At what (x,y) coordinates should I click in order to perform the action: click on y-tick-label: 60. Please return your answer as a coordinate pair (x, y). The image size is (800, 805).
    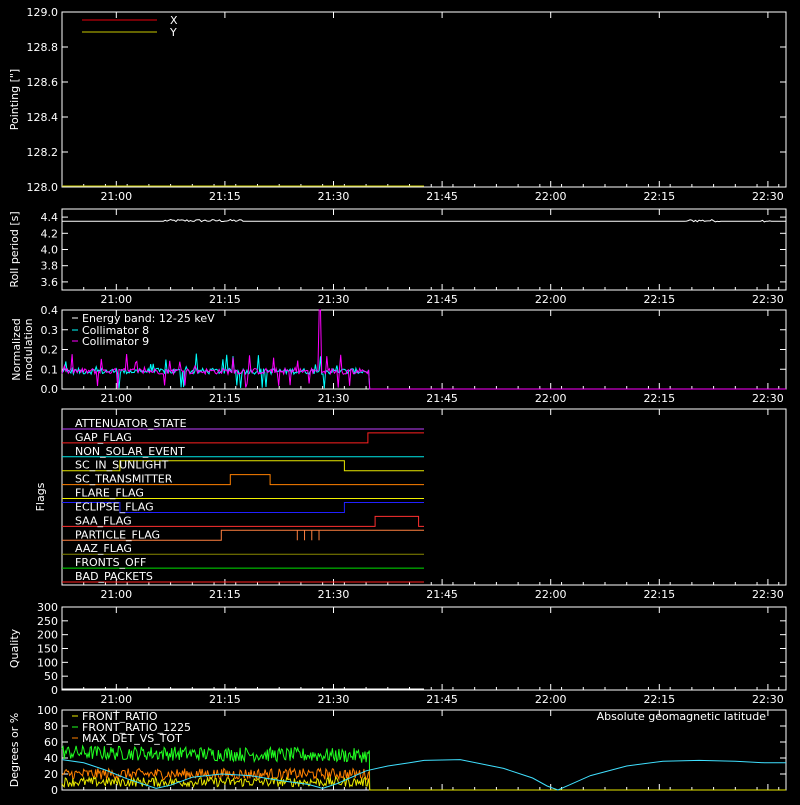
    Looking at the image, I should click on (51, 742).